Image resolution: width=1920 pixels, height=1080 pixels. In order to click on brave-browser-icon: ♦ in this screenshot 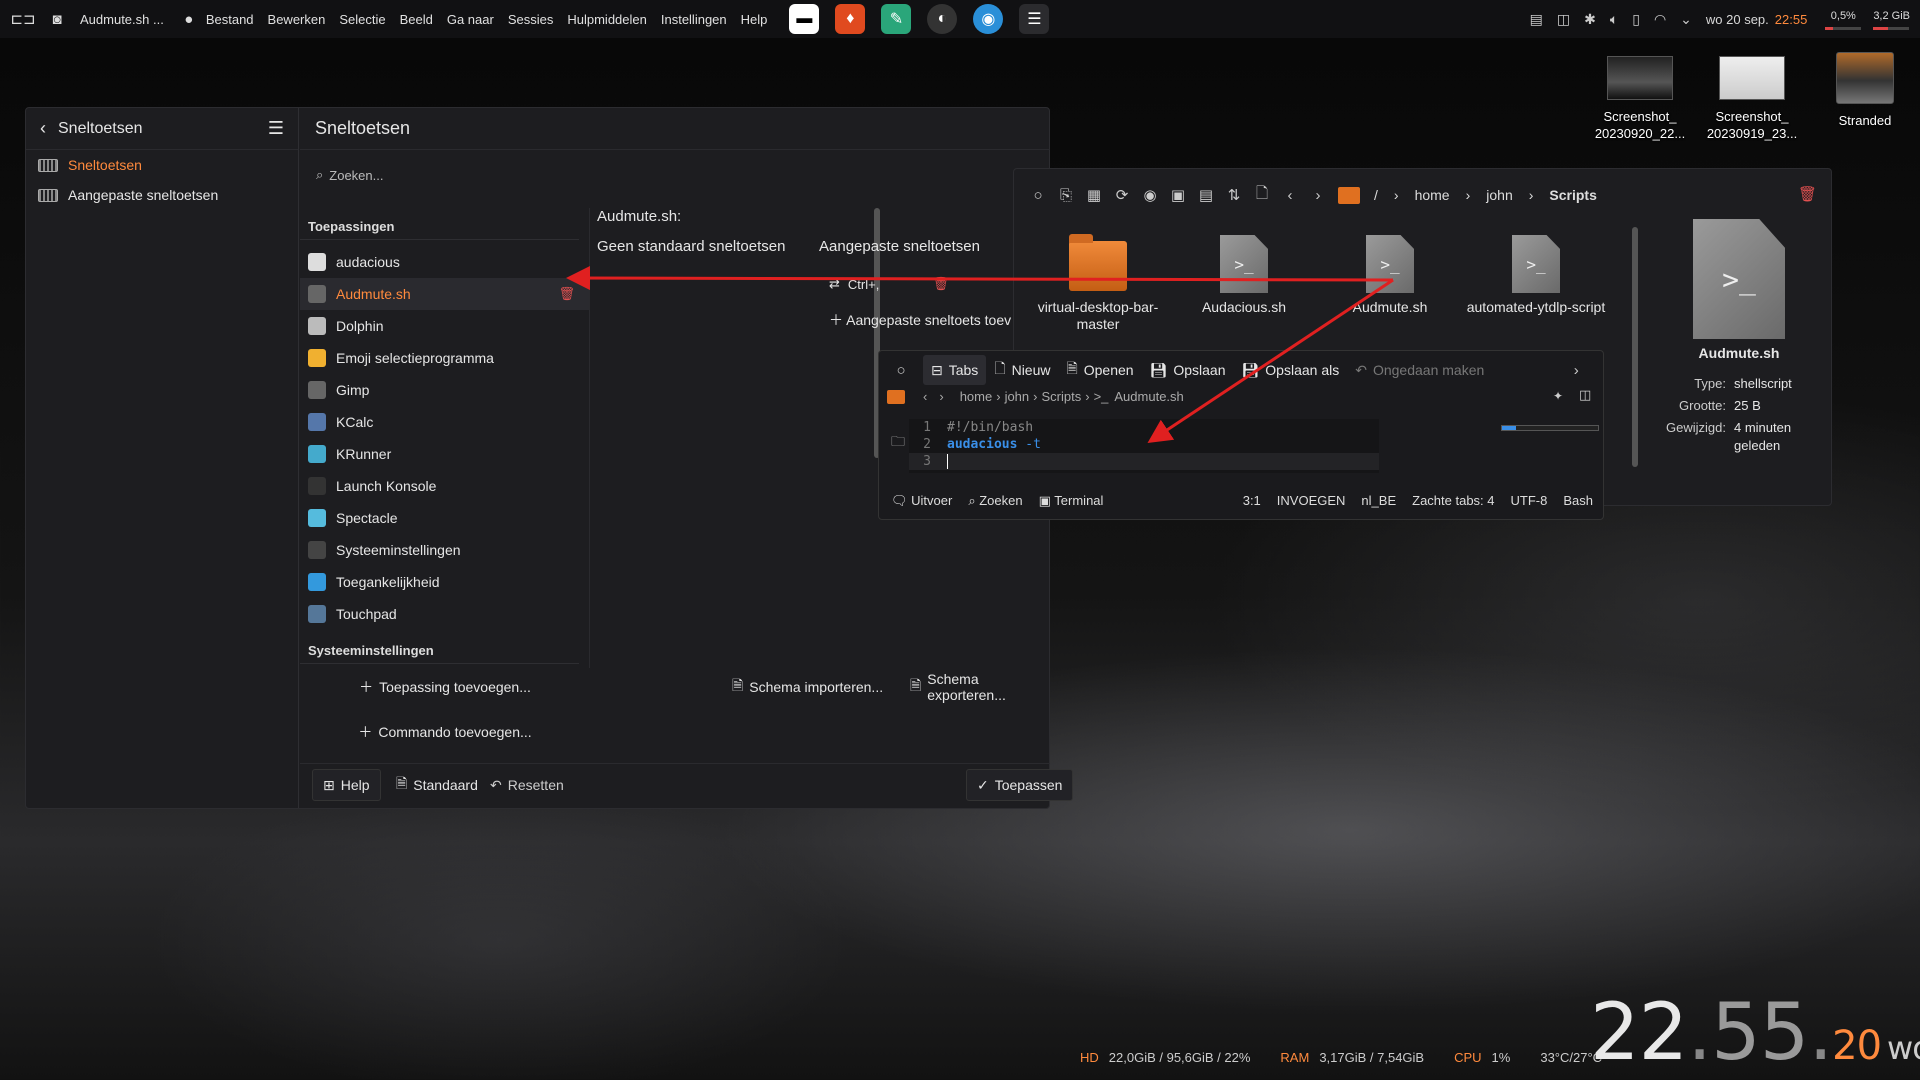, I will do `click(850, 19)`.